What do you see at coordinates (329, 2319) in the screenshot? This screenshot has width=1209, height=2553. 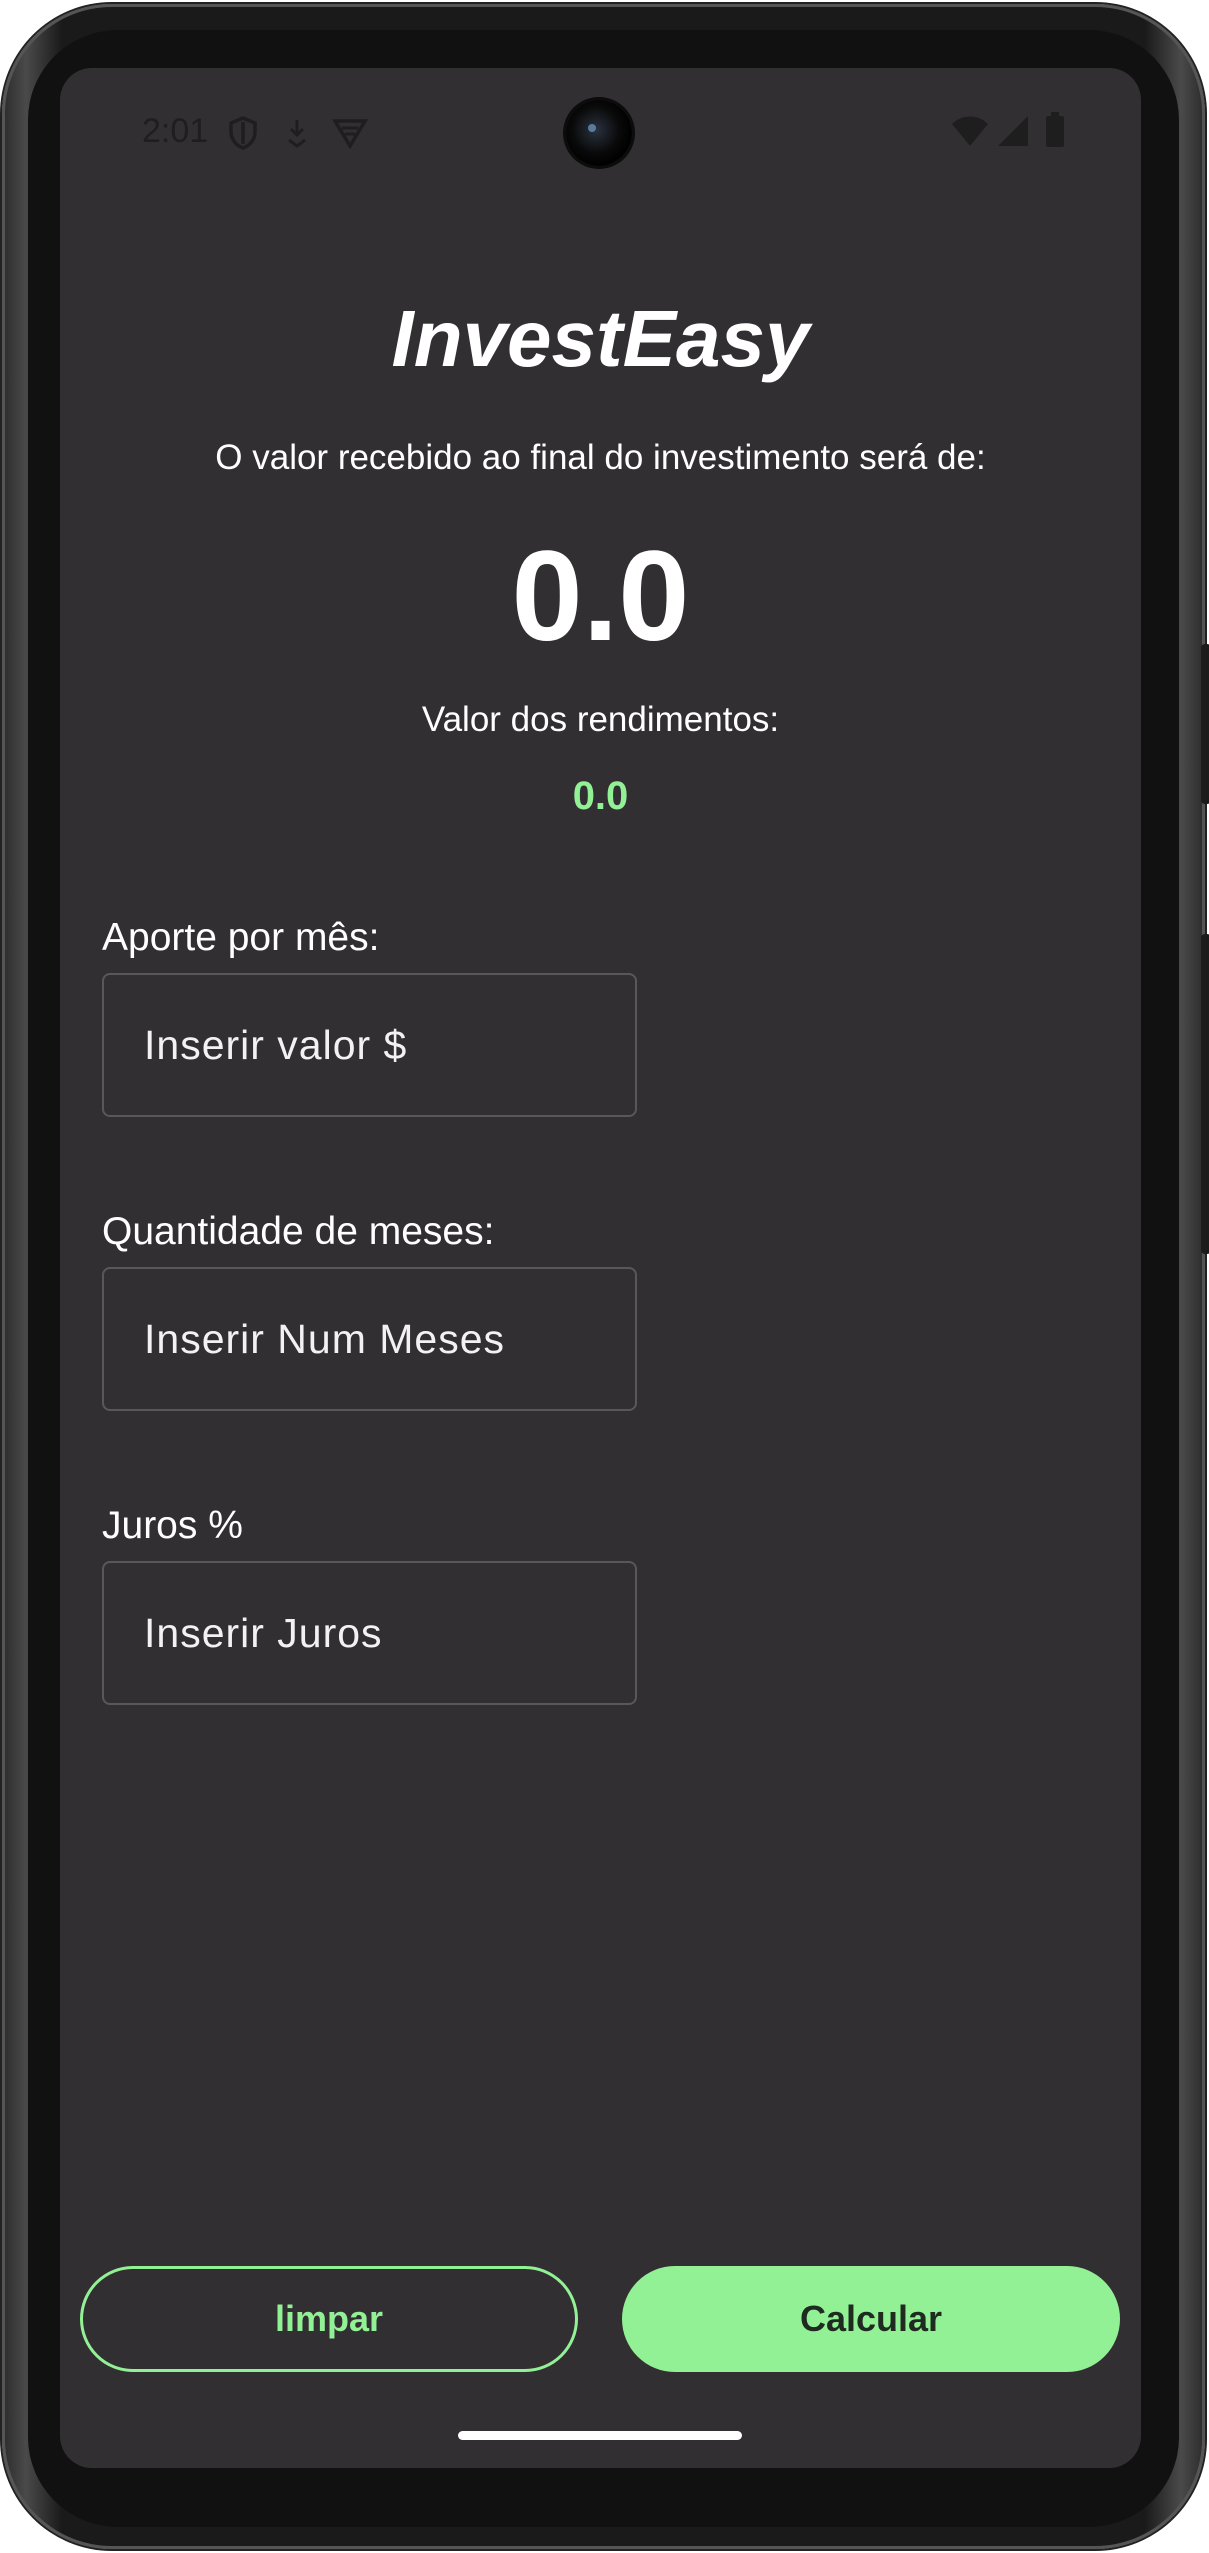 I see `clear-button: limpar` at bounding box center [329, 2319].